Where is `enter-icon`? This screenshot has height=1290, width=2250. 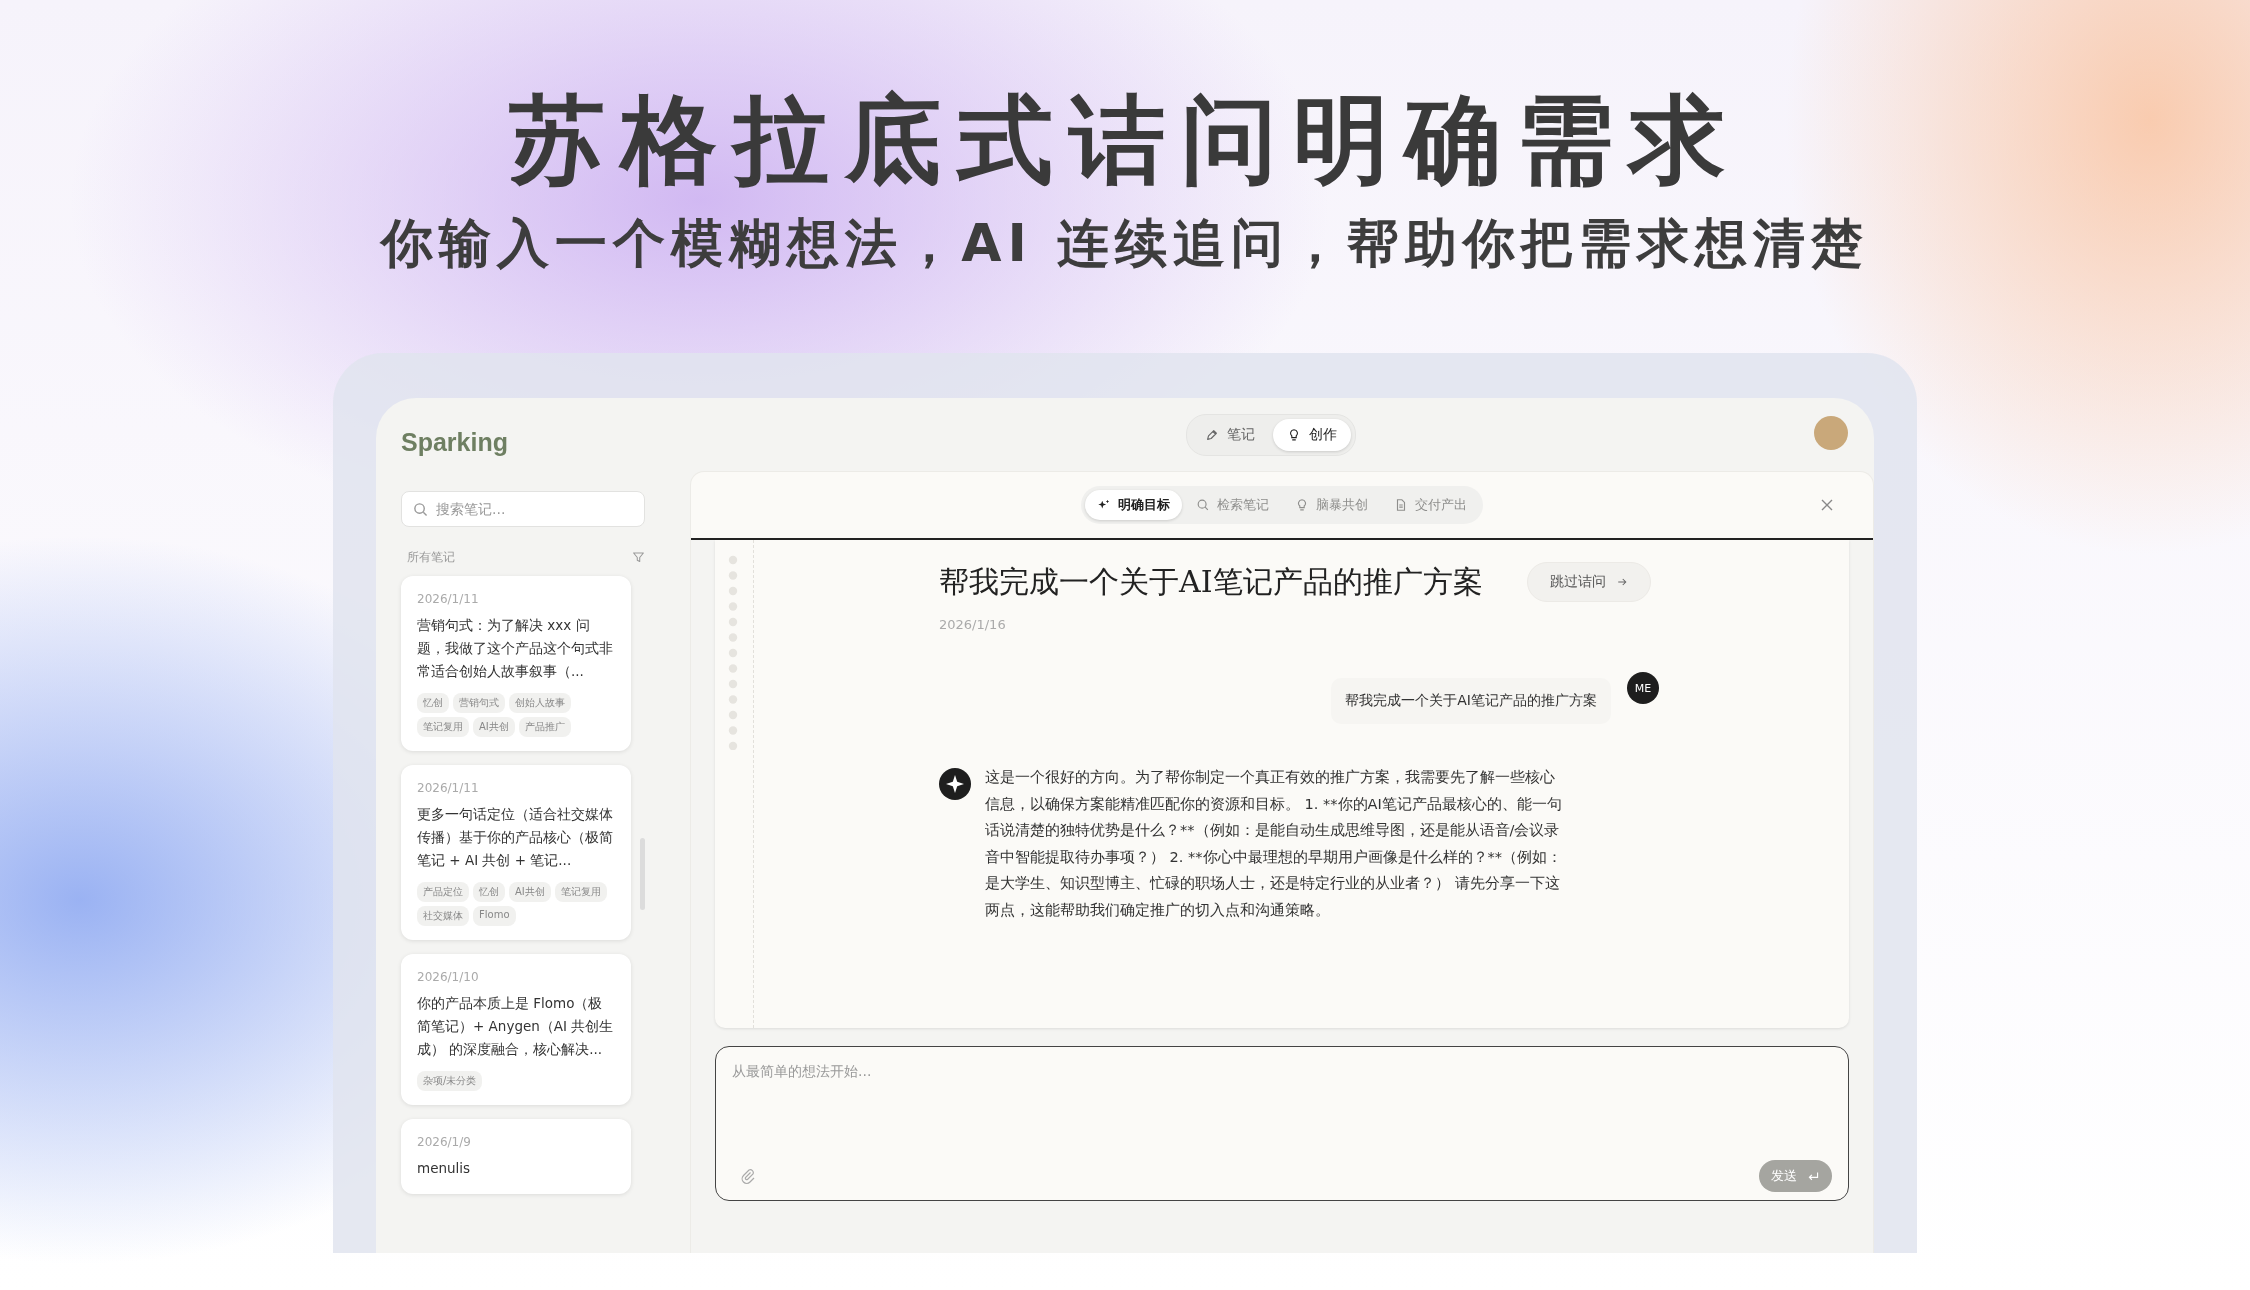 enter-icon is located at coordinates (1813, 1176).